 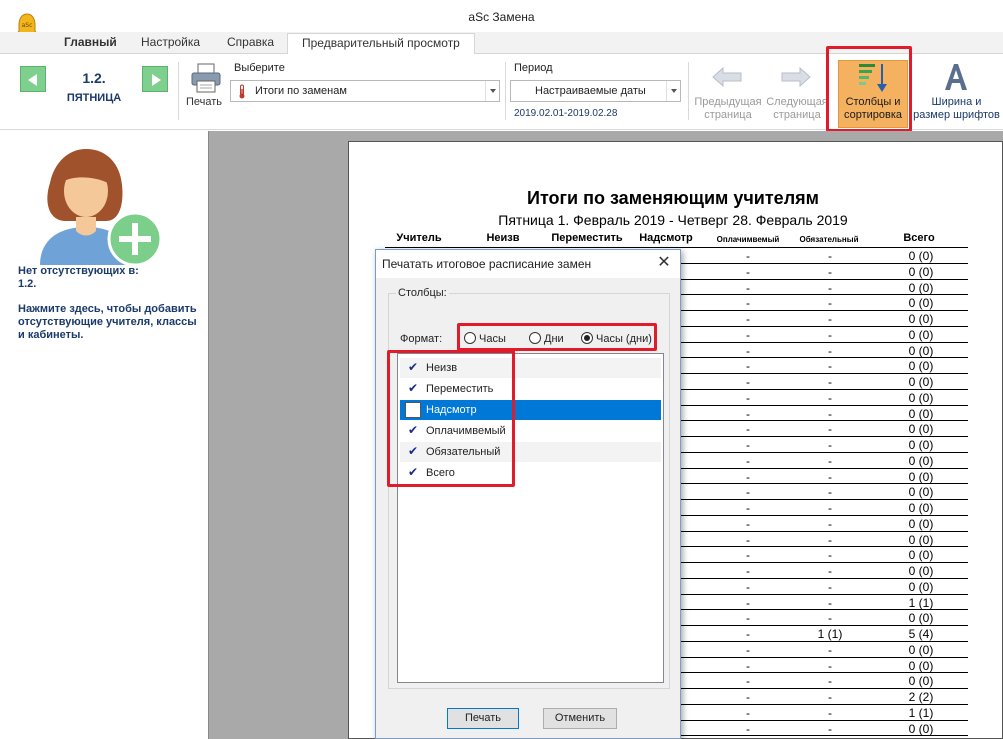 I want to click on highlight-columns-list, so click(x=451, y=418).